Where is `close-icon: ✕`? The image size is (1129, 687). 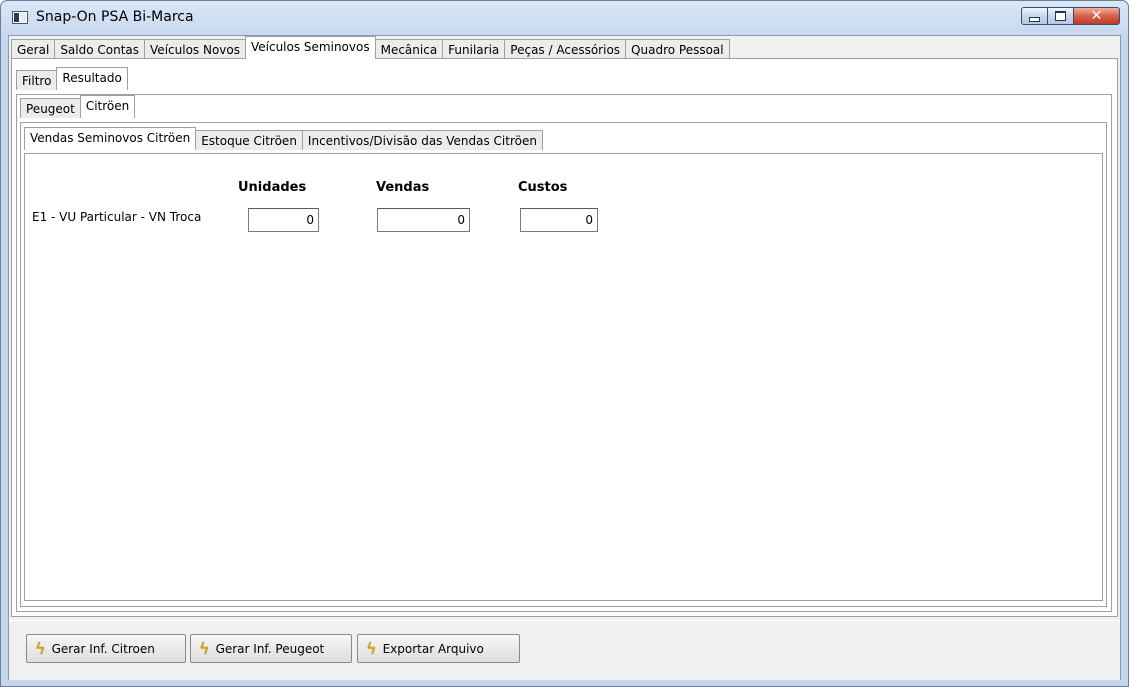
close-icon: ✕ is located at coordinates (1096, 16).